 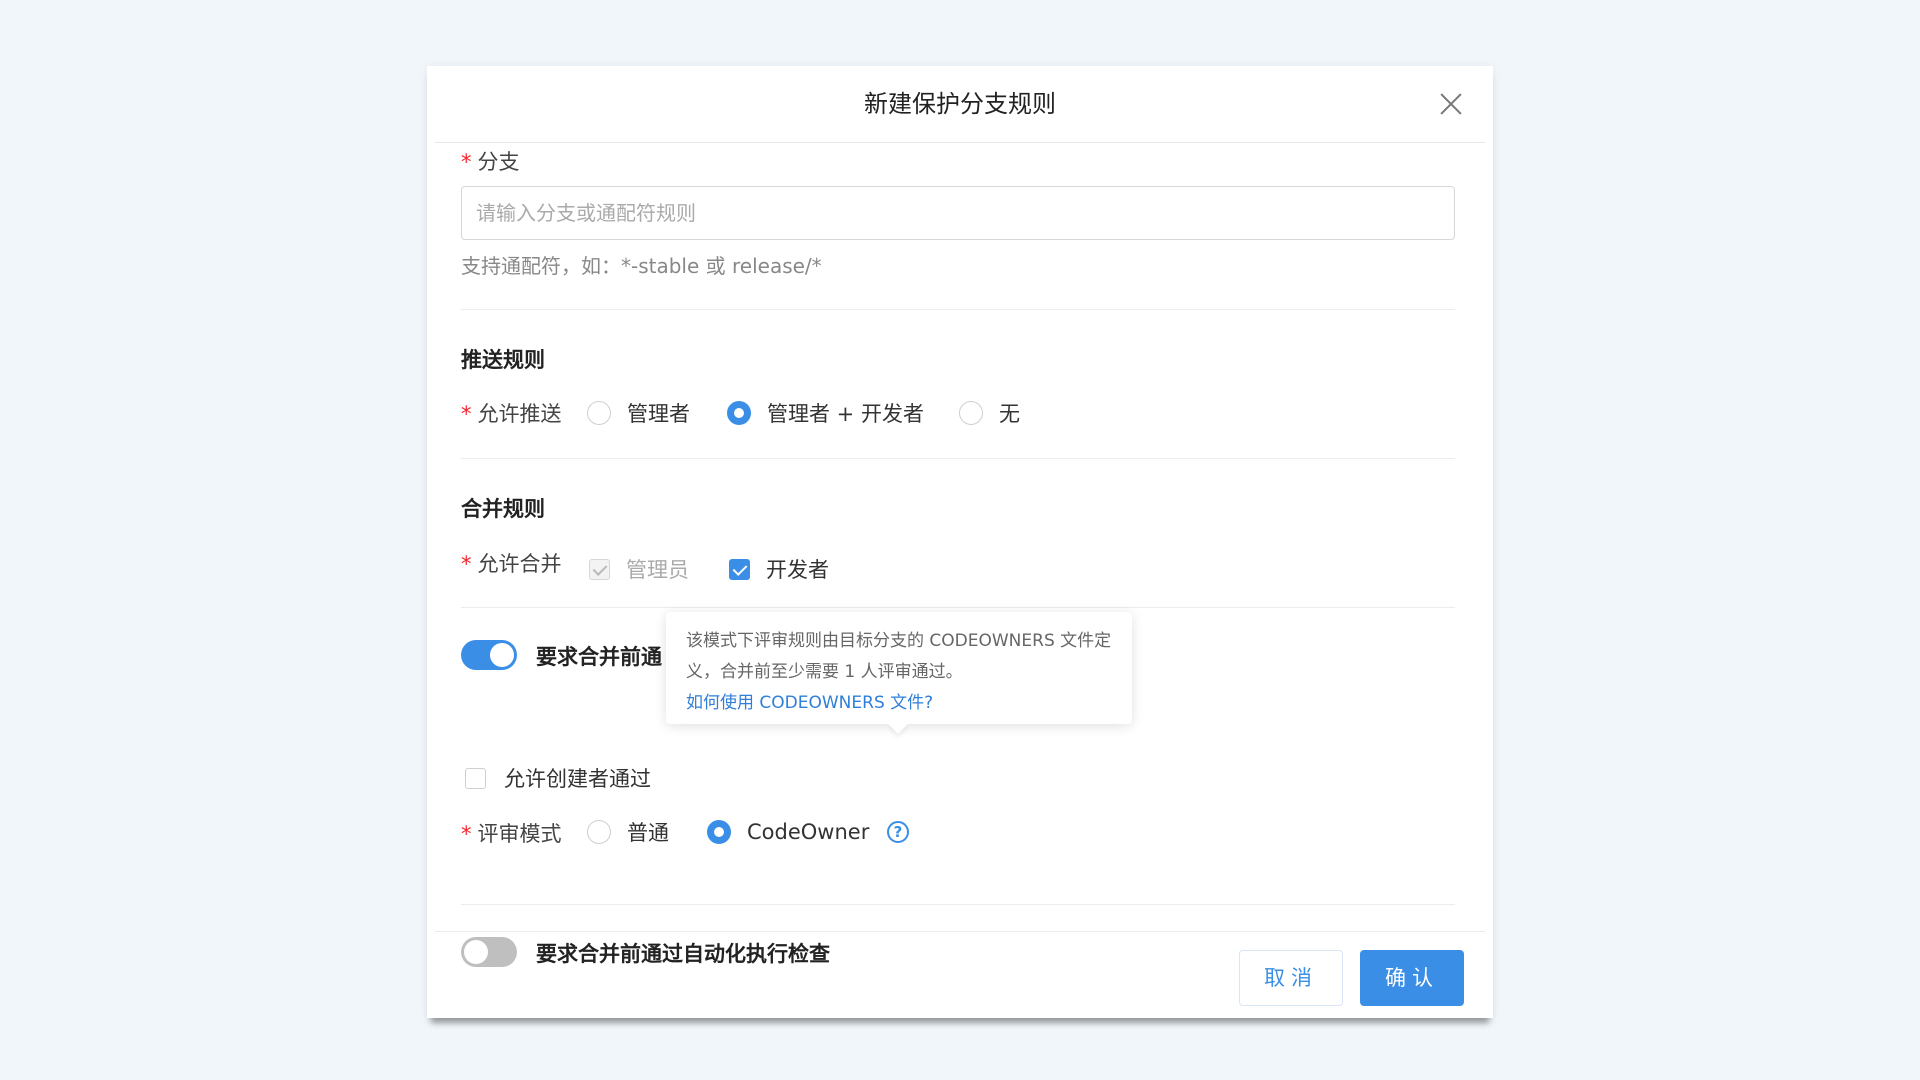 What do you see at coordinates (960, 931) in the screenshot?
I see `footer-divider` at bounding box center [960, 931].